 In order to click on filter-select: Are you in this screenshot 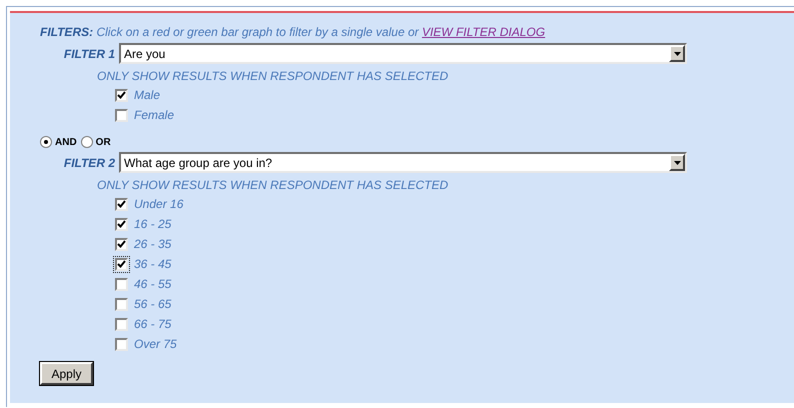, I will do `click(403, 53)`.